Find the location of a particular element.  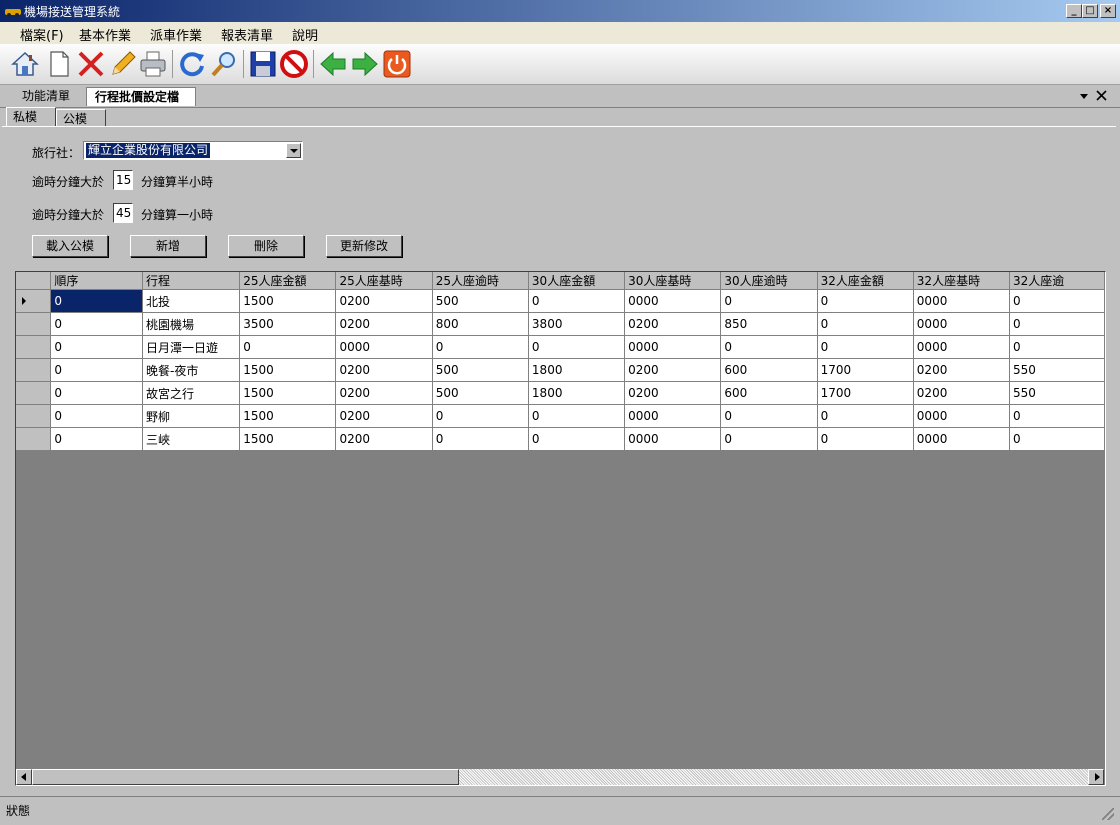

table-row: 0 北投 1500 0200 500 0 0000 0 0 0000 0 is located at coordinates (560, 301).